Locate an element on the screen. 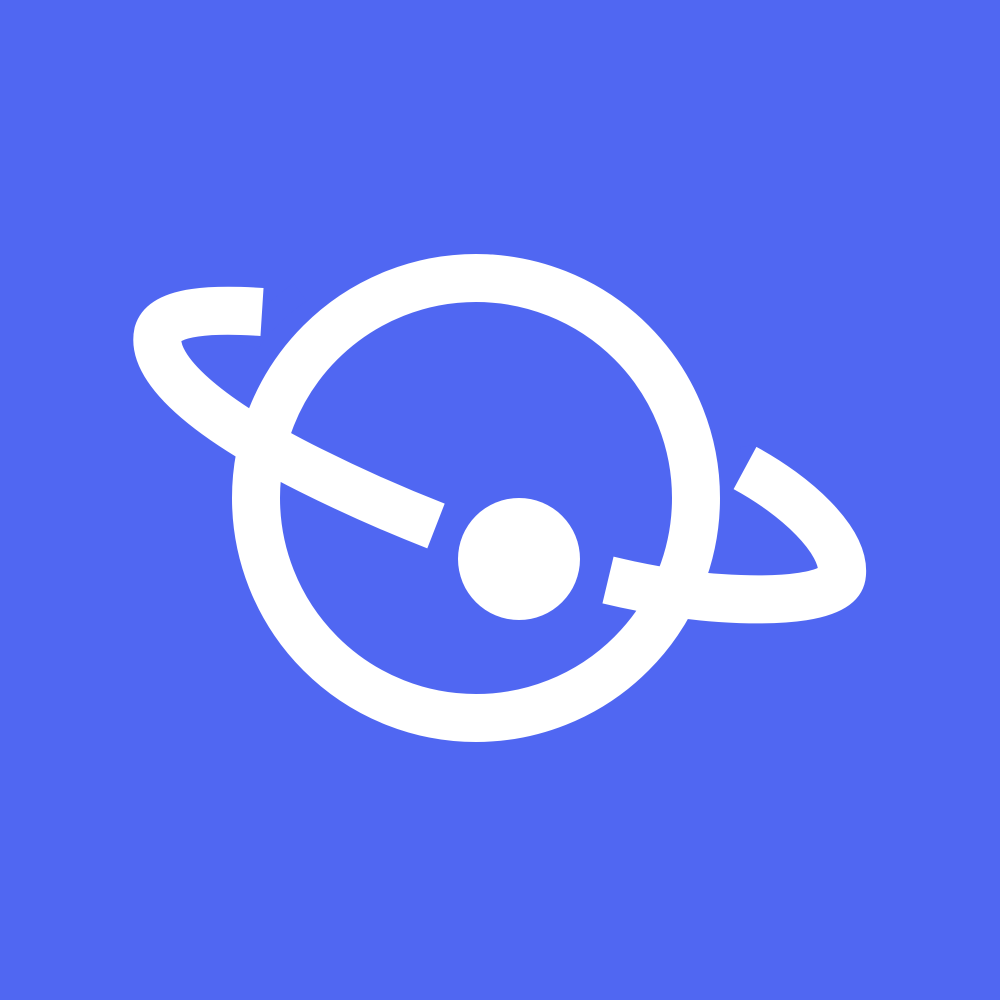 This screenshot has height=1000, width=1000. orbit-right-icon is located at coordinates (734, 535).